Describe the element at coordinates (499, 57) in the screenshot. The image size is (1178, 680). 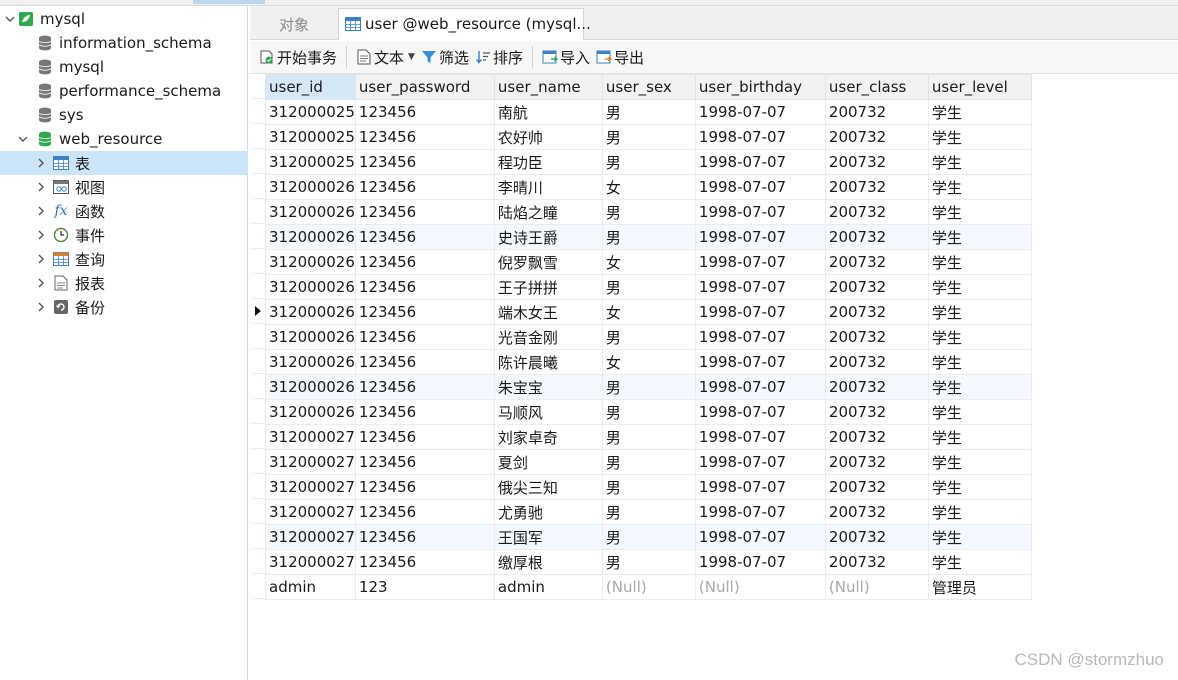
I see `sort-button: 排序` at that location.